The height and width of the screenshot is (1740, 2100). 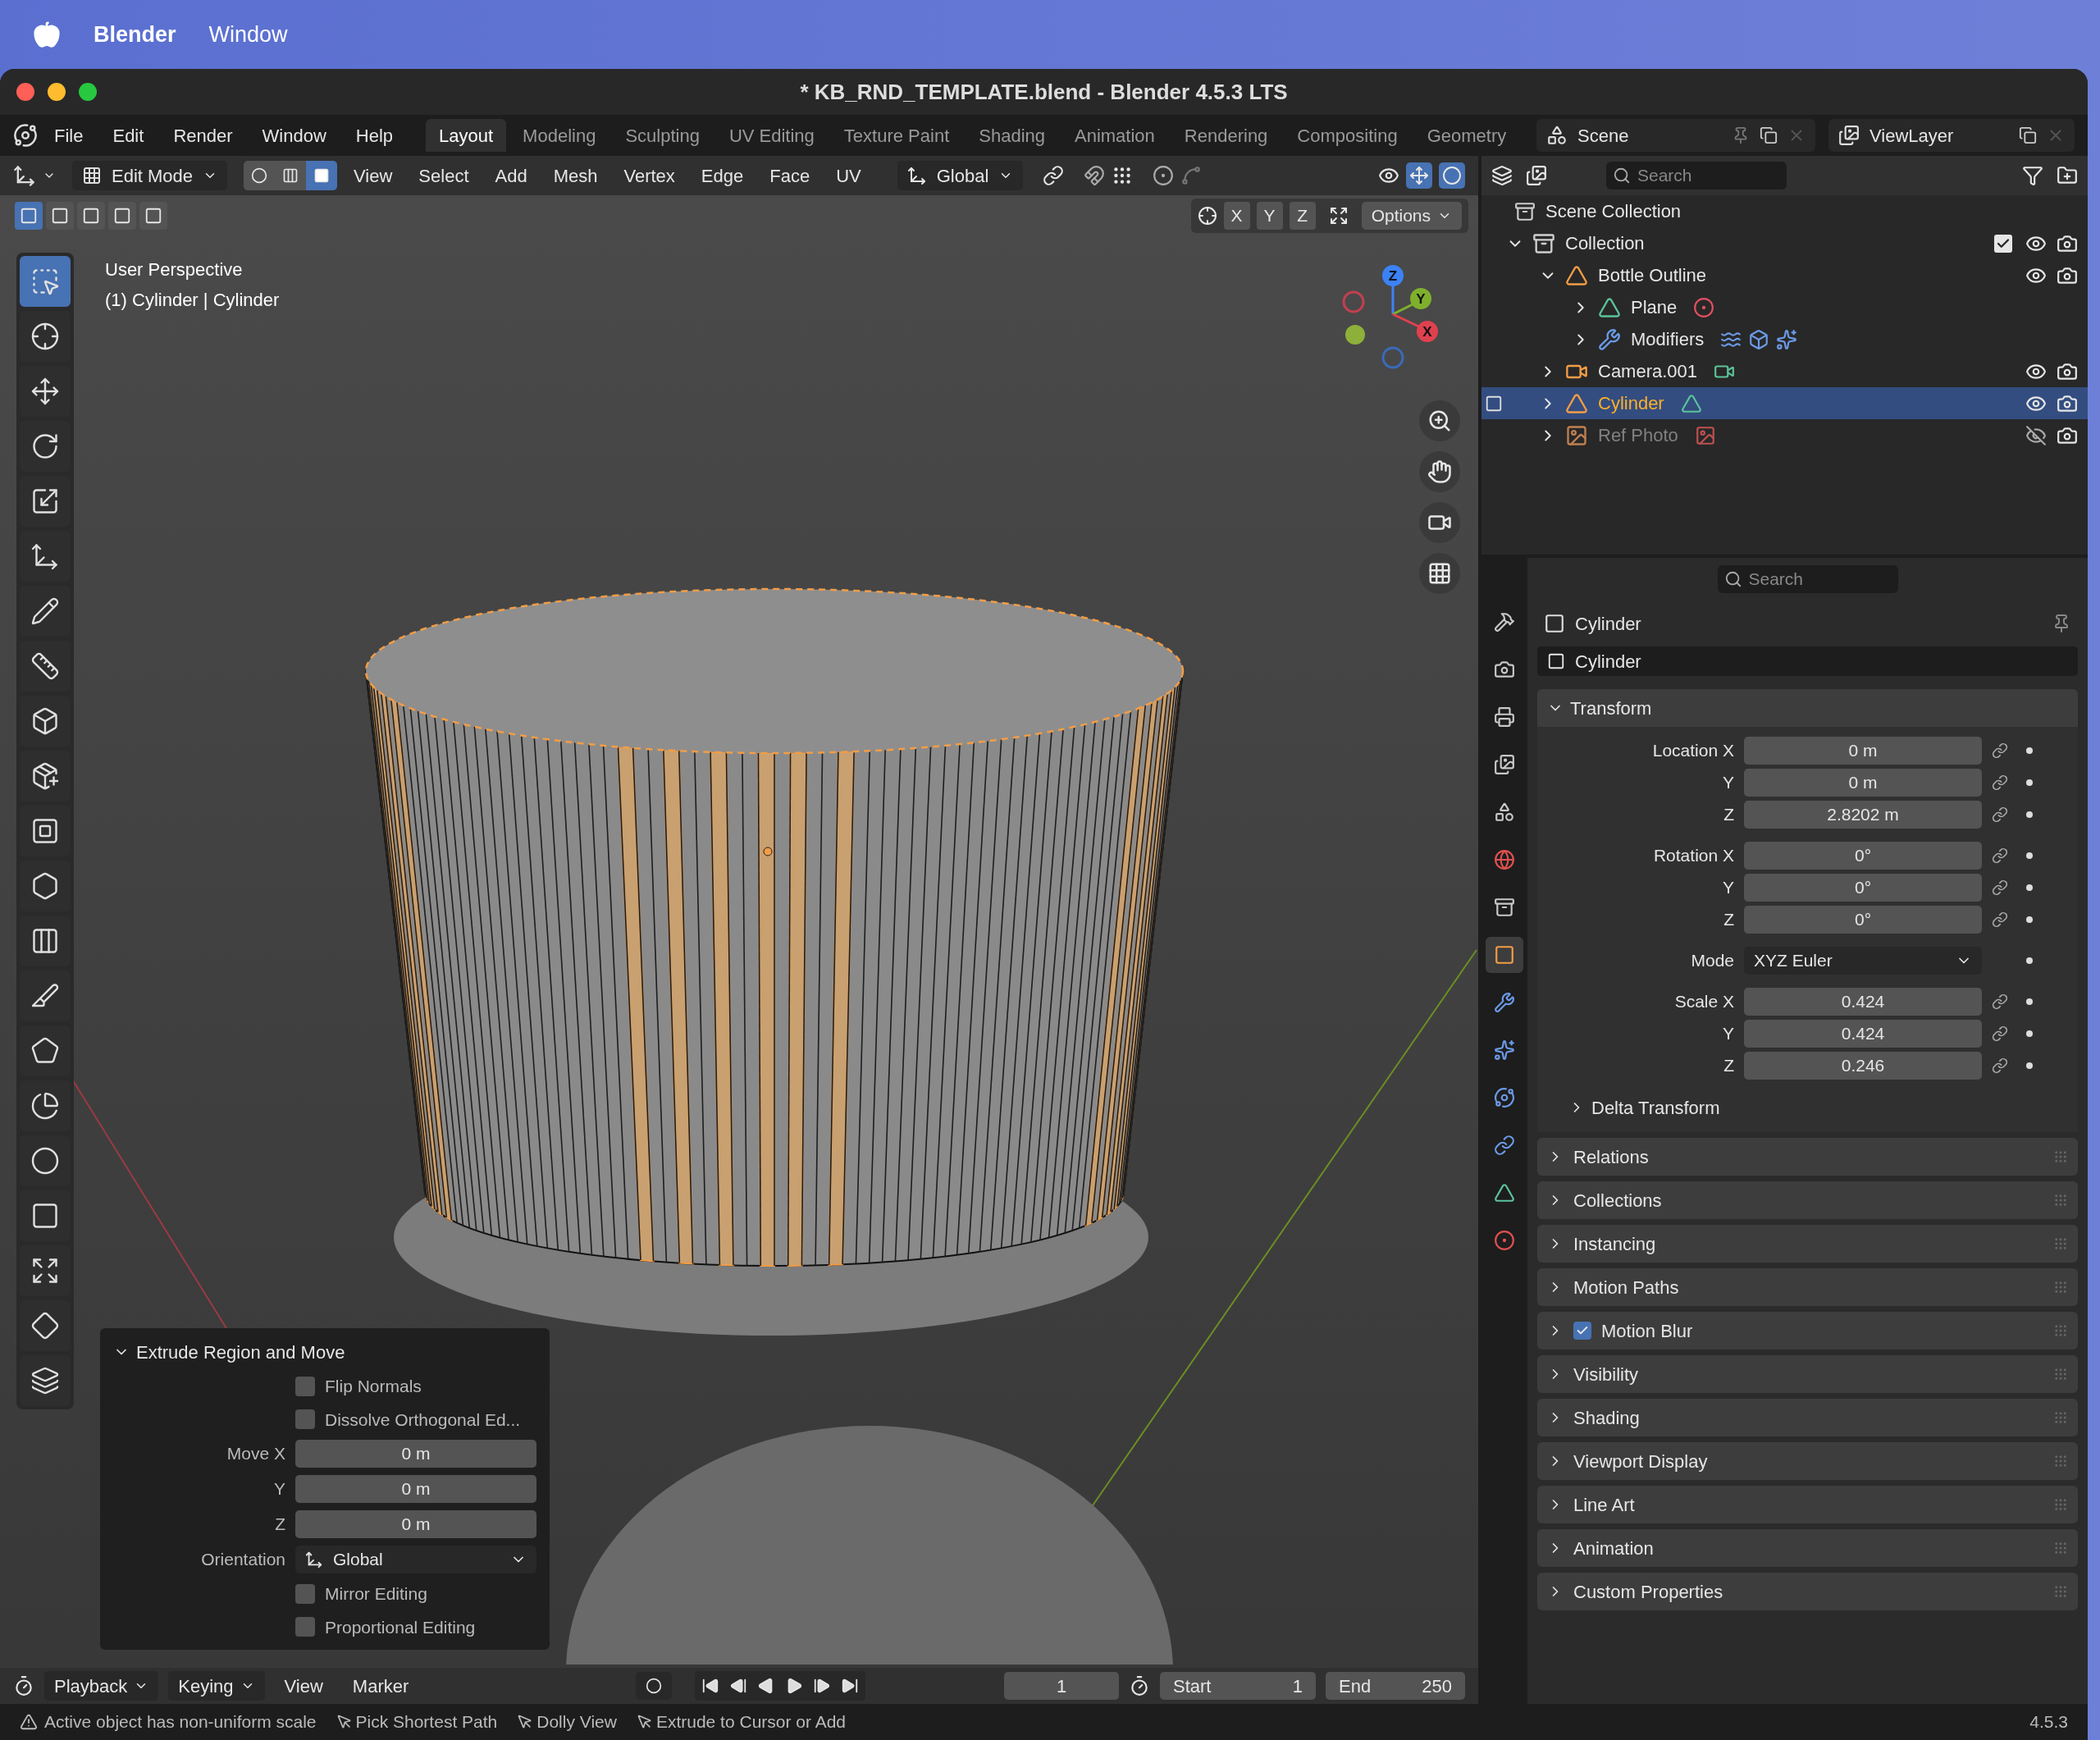 What do you see at coordinates (243, 1560) in the screenshot?
I see `field-label: Orientation` at bounding box center [243, 1560].